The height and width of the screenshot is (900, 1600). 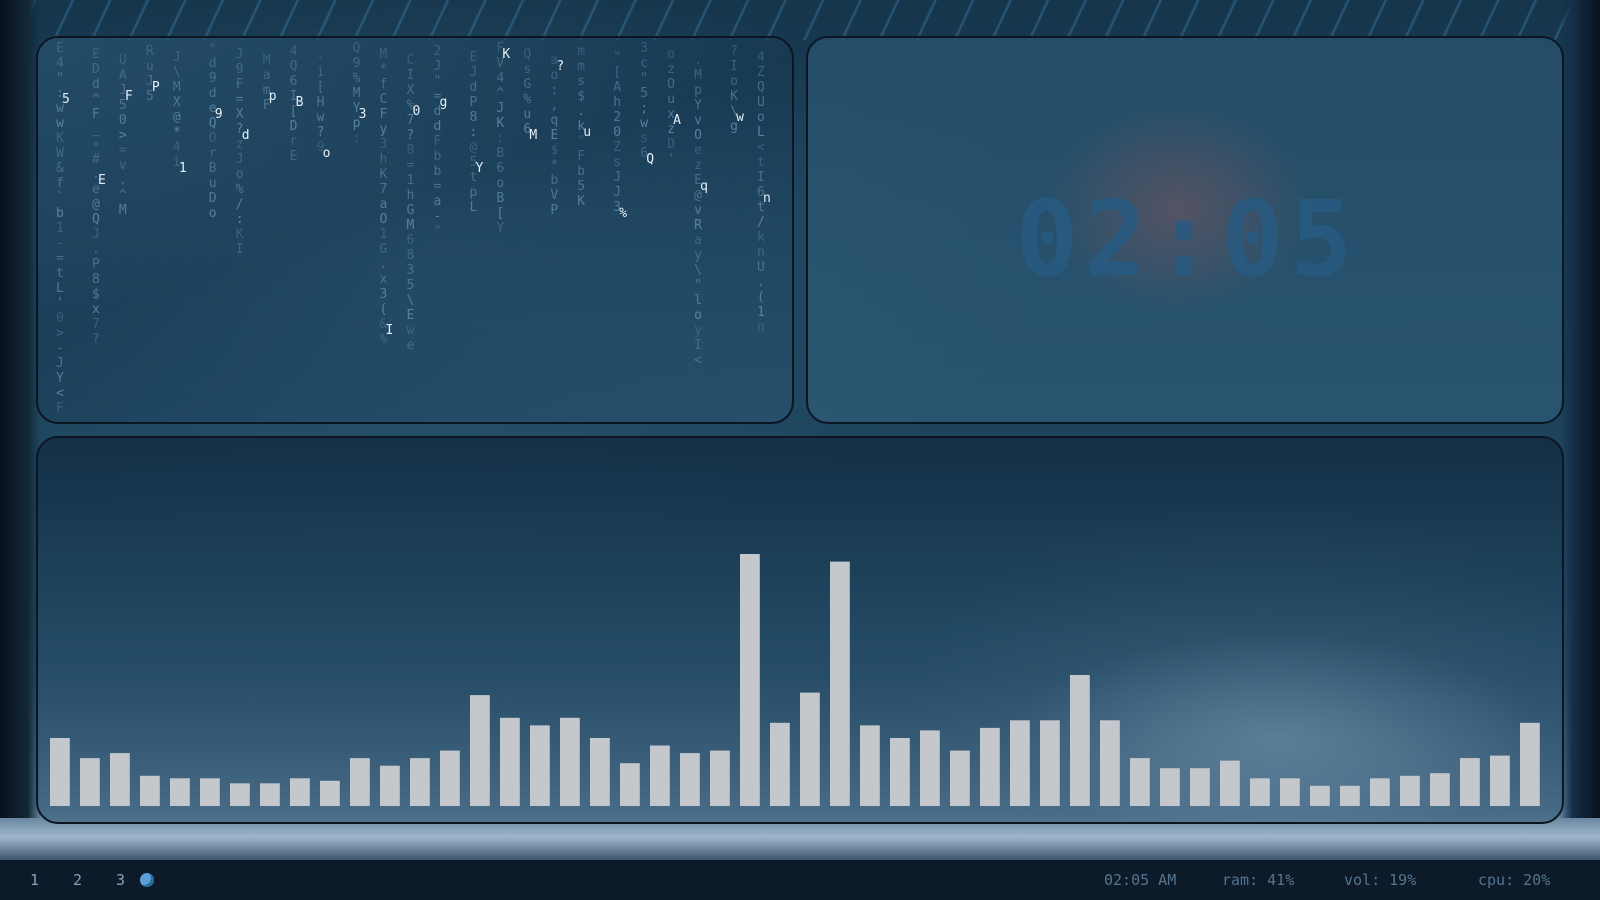 I want to click on matrix-glyph: v, so click(x=698, y=210).